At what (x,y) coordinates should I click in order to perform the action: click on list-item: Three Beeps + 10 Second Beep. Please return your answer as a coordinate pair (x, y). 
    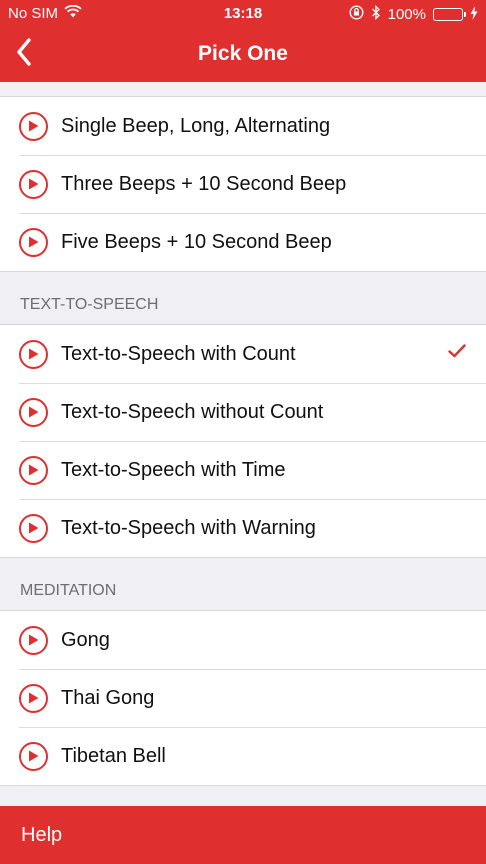
    Looking at the image, I should click on (243, 184).